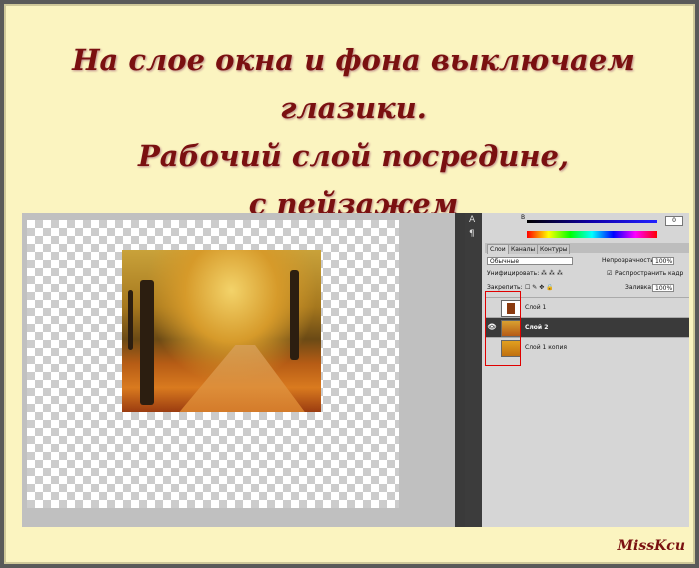 Image resolution: width=699 pixels, height=568 pixels. I want to click on tab-paths: Контуры, so click(554, 249).